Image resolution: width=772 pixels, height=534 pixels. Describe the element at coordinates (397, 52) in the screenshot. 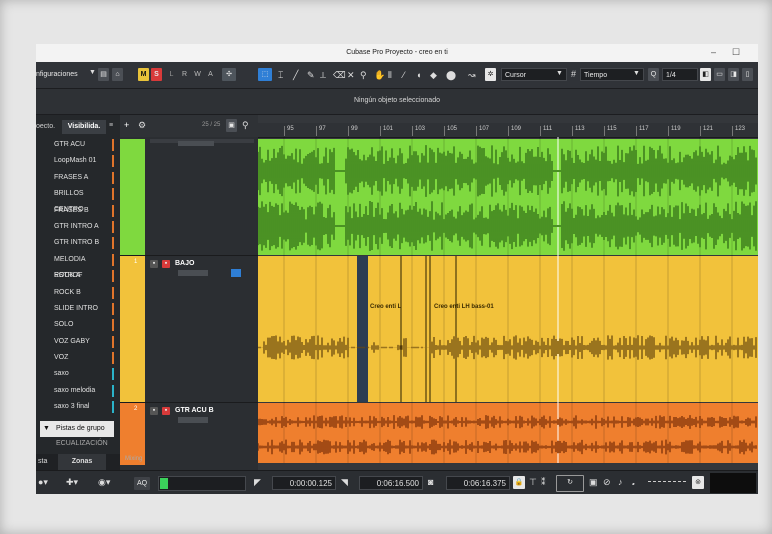

I see `window-title: Cubase Pro Proyecto - creo en ti` at that location.